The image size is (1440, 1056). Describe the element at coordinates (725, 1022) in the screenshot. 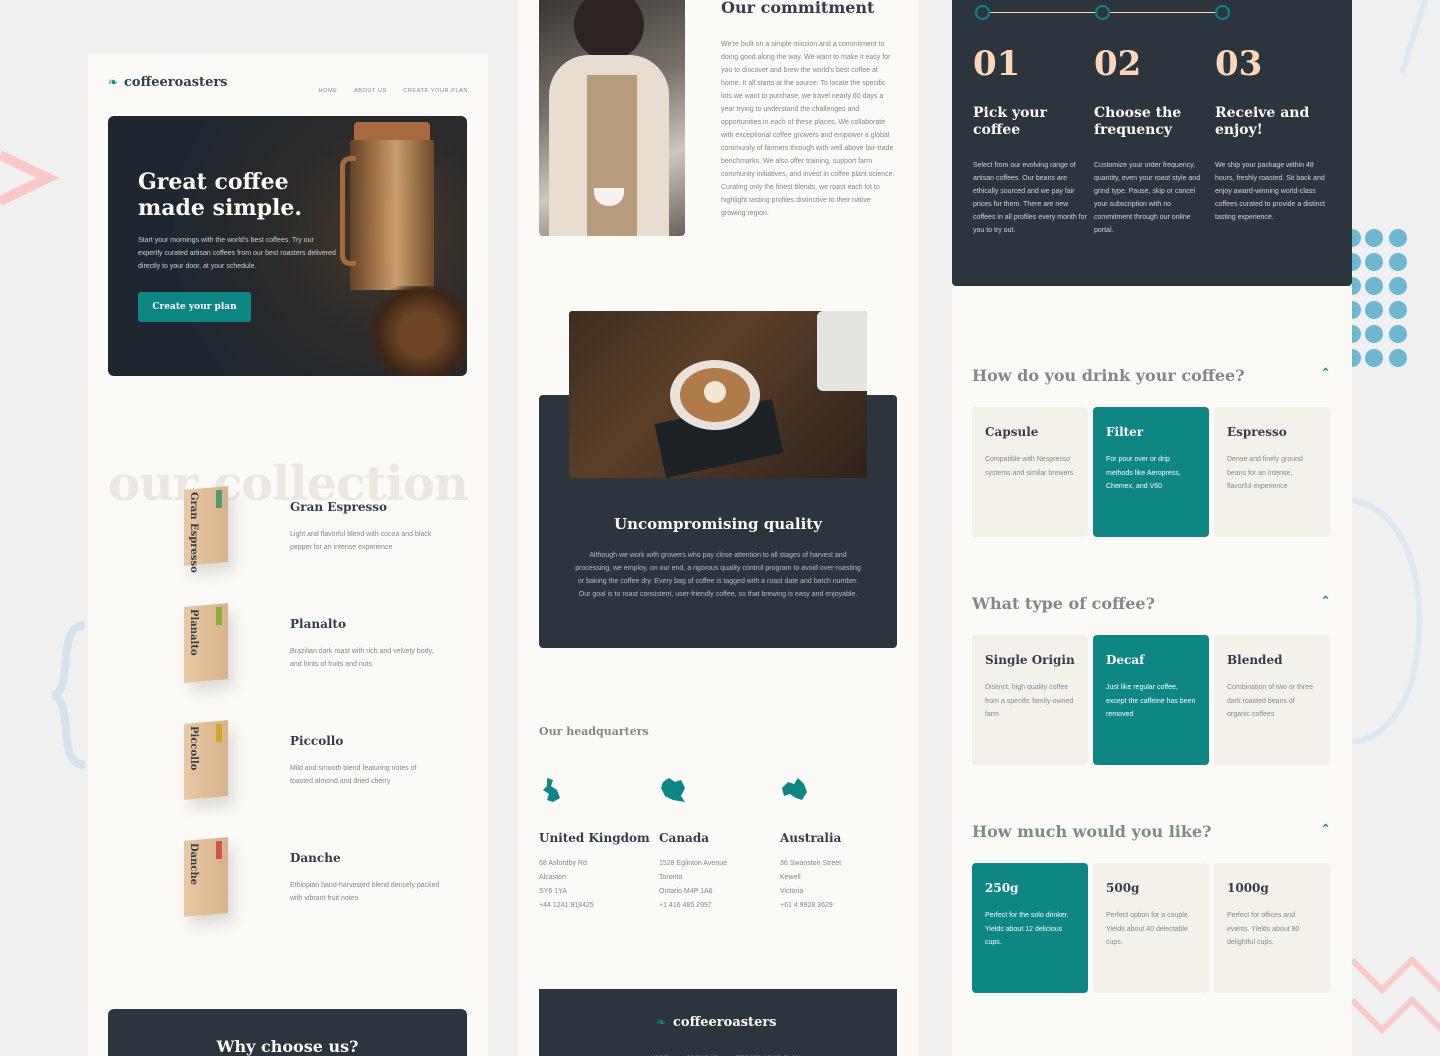

I see `footer-logo-text: coffeeroasters` at that location.